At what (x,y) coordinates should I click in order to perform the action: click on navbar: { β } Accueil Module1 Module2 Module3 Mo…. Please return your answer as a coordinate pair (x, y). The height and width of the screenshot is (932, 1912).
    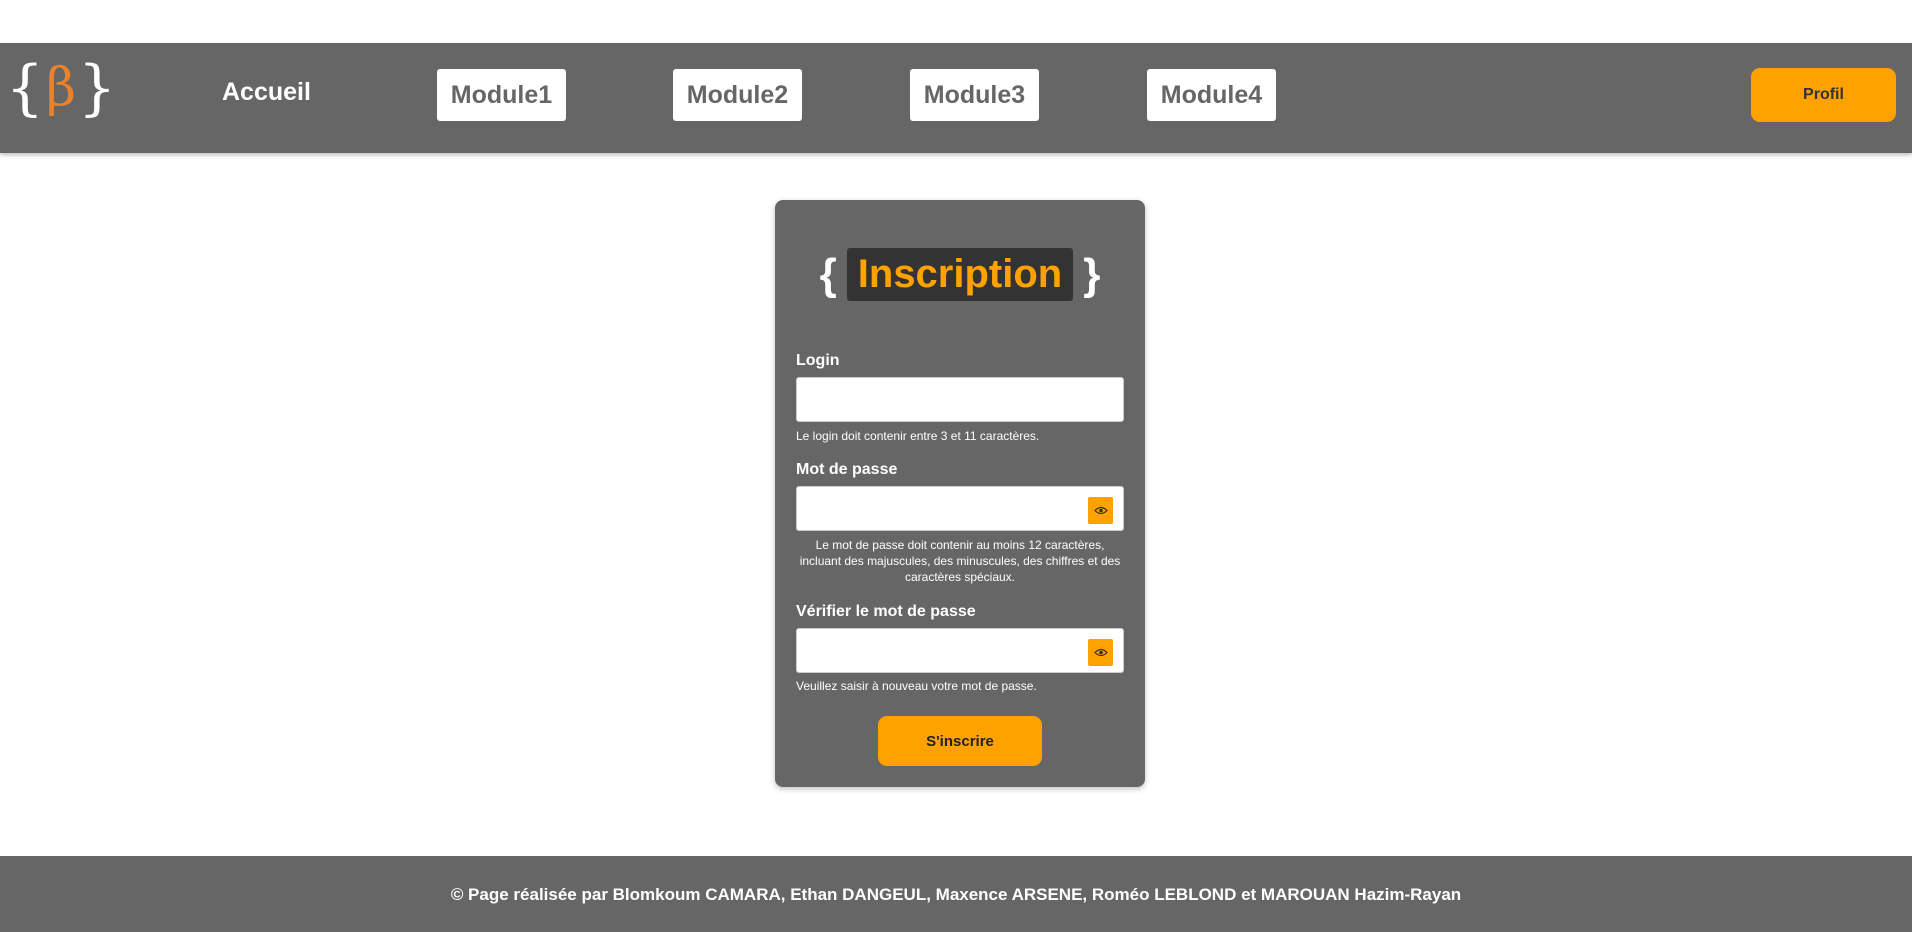
    Looking at the image, I should click on (956, 98).